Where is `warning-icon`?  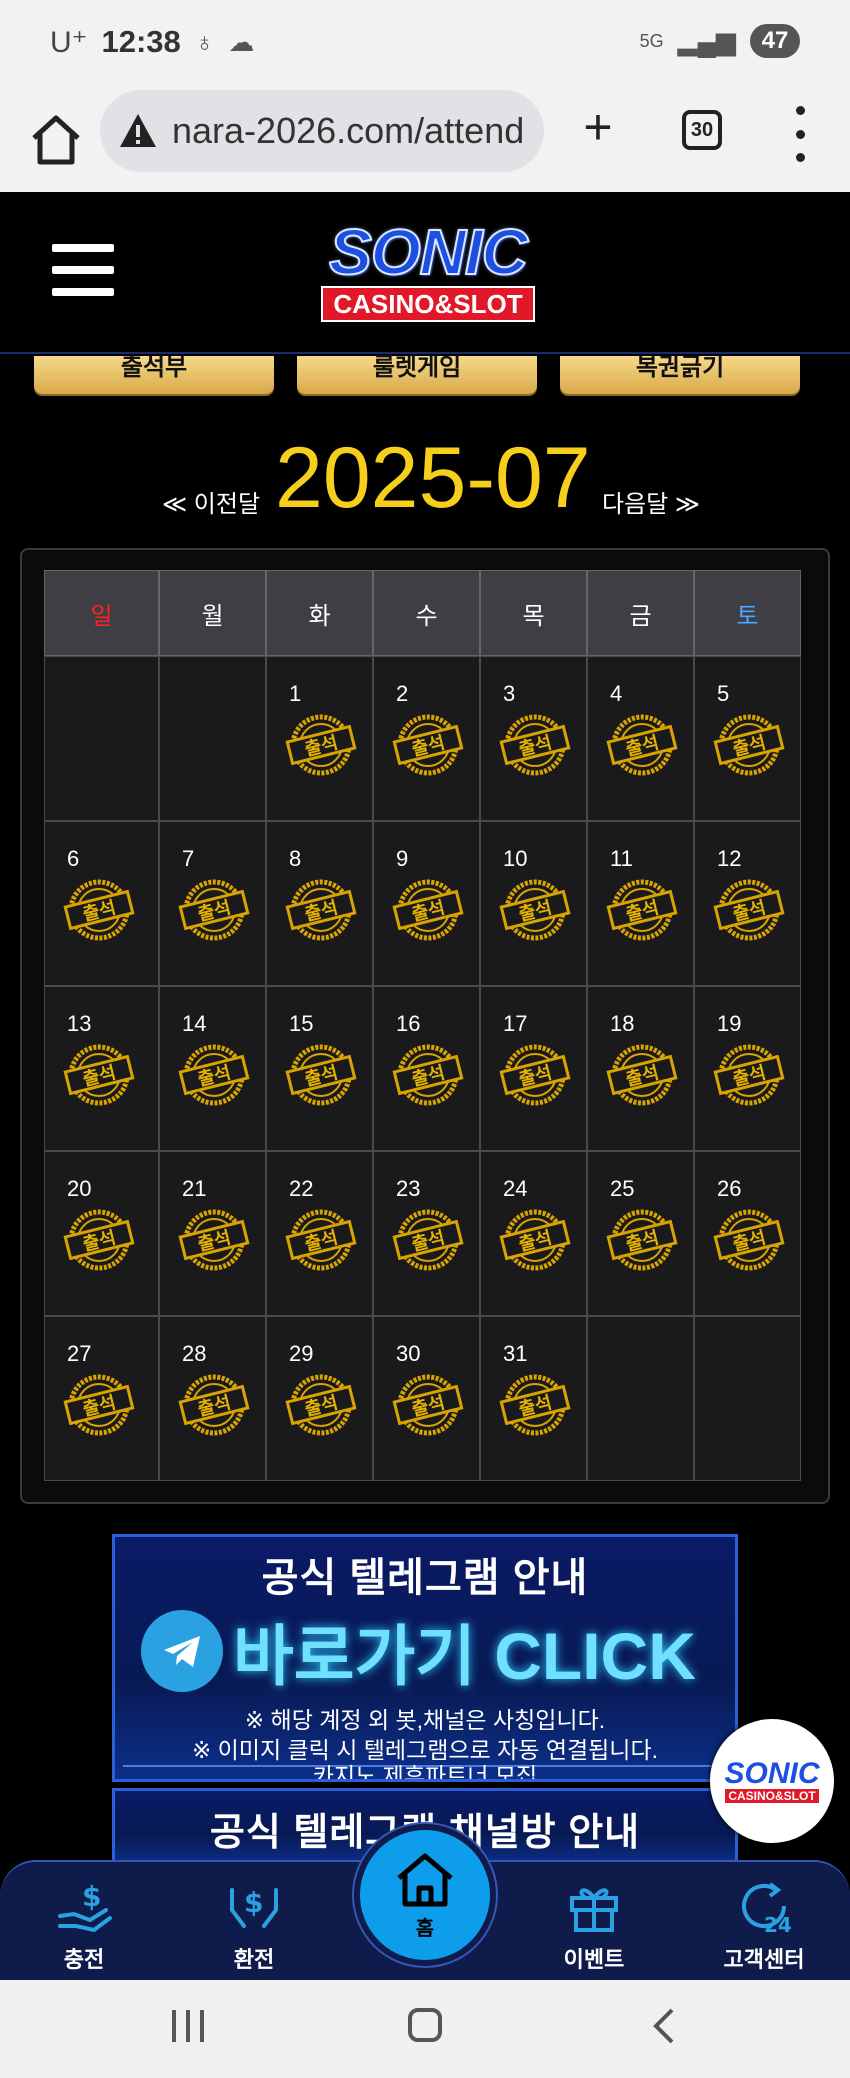 warning-icon is located at coordinates (138, 131).